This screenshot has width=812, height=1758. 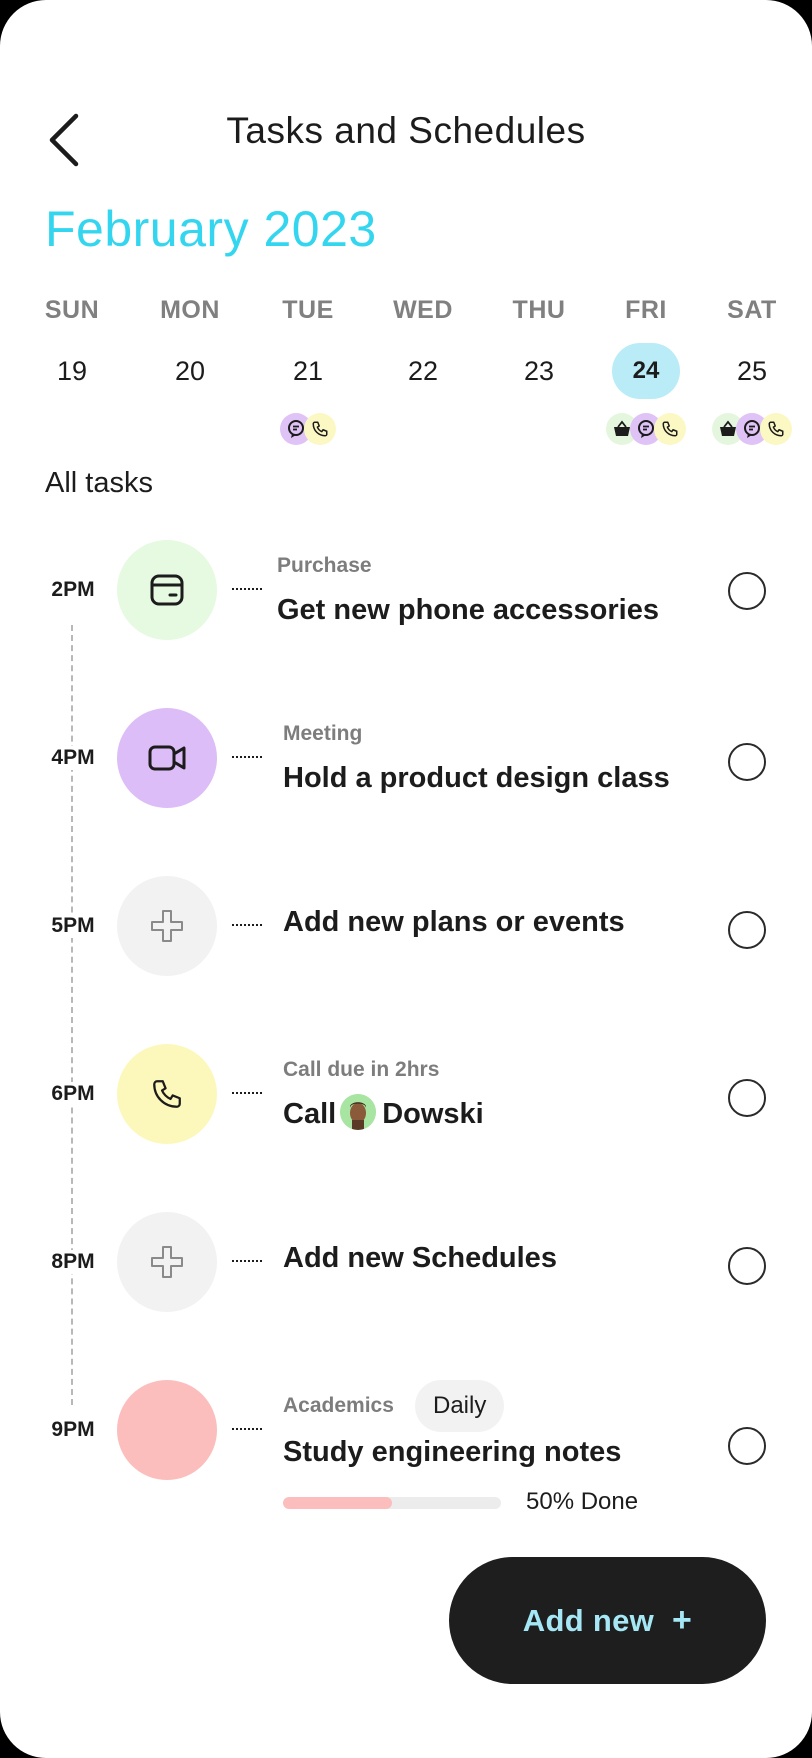 I want to click on task-row: 4PM Meeting Hold a product design class, so click(x=406, y=758).